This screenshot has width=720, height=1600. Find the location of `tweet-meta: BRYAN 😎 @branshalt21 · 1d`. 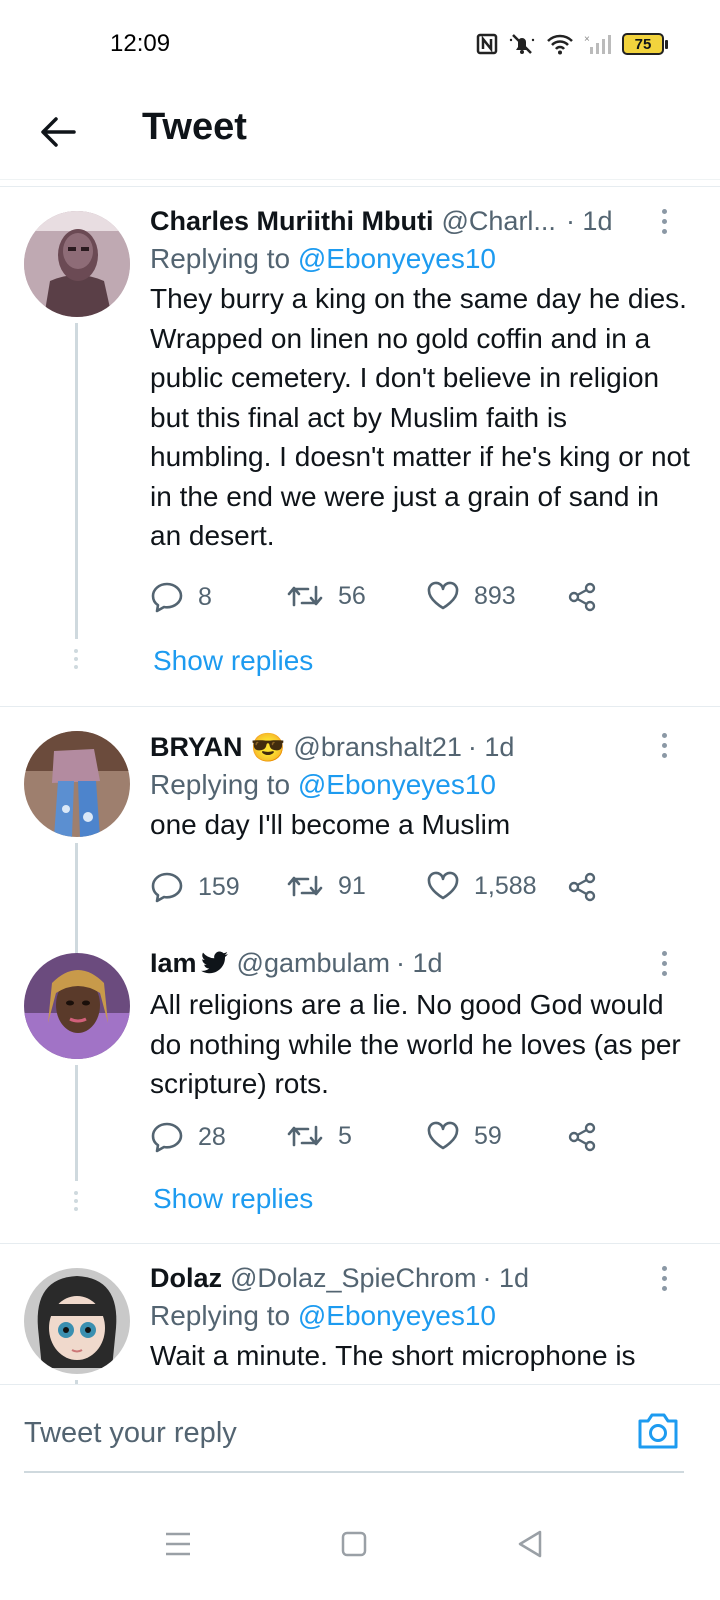

tweet-meta: BRYAN 😎 @branshalt21 · 1d is located at coordinates (420, 747).